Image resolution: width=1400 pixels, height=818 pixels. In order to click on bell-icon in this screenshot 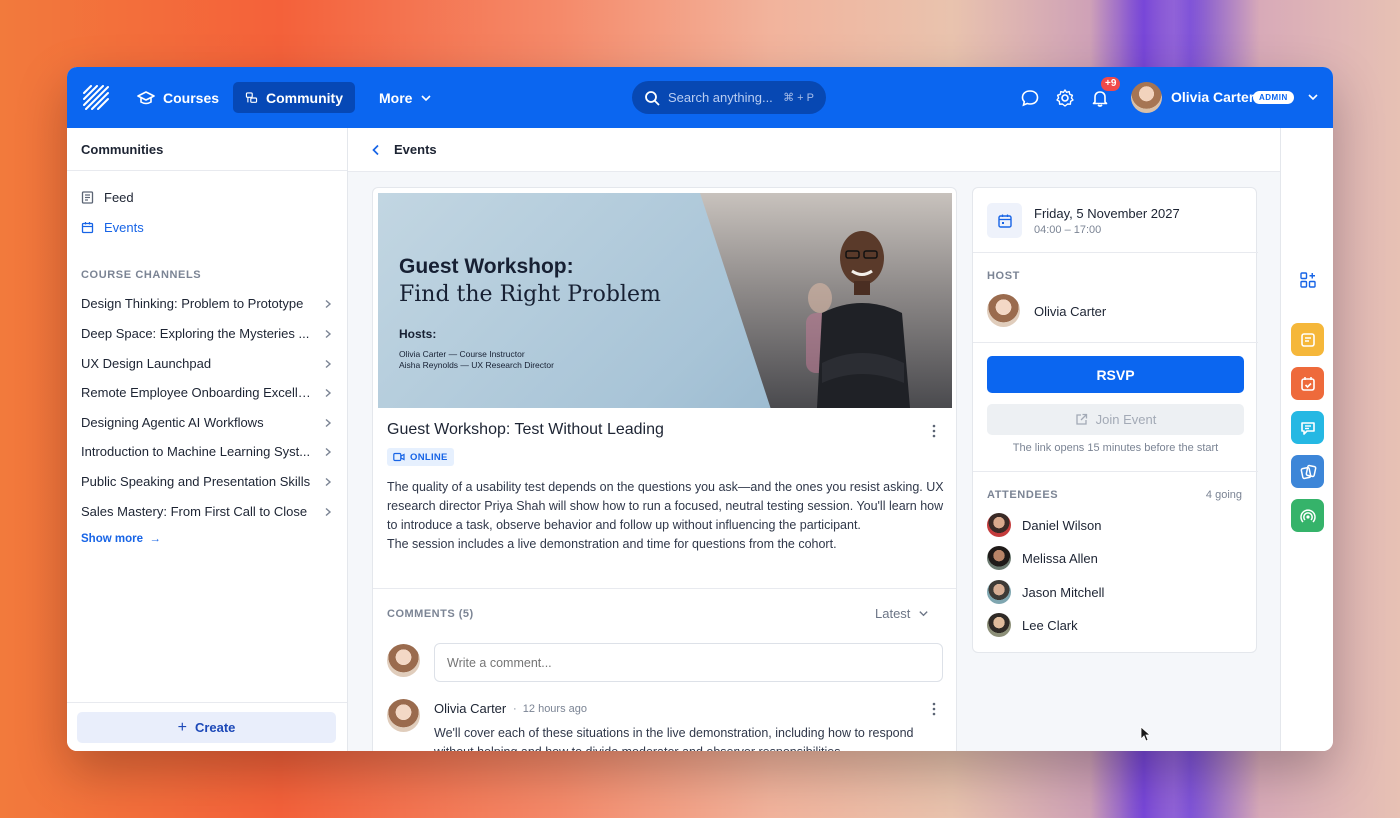, I will do `click(1100, 98)`.